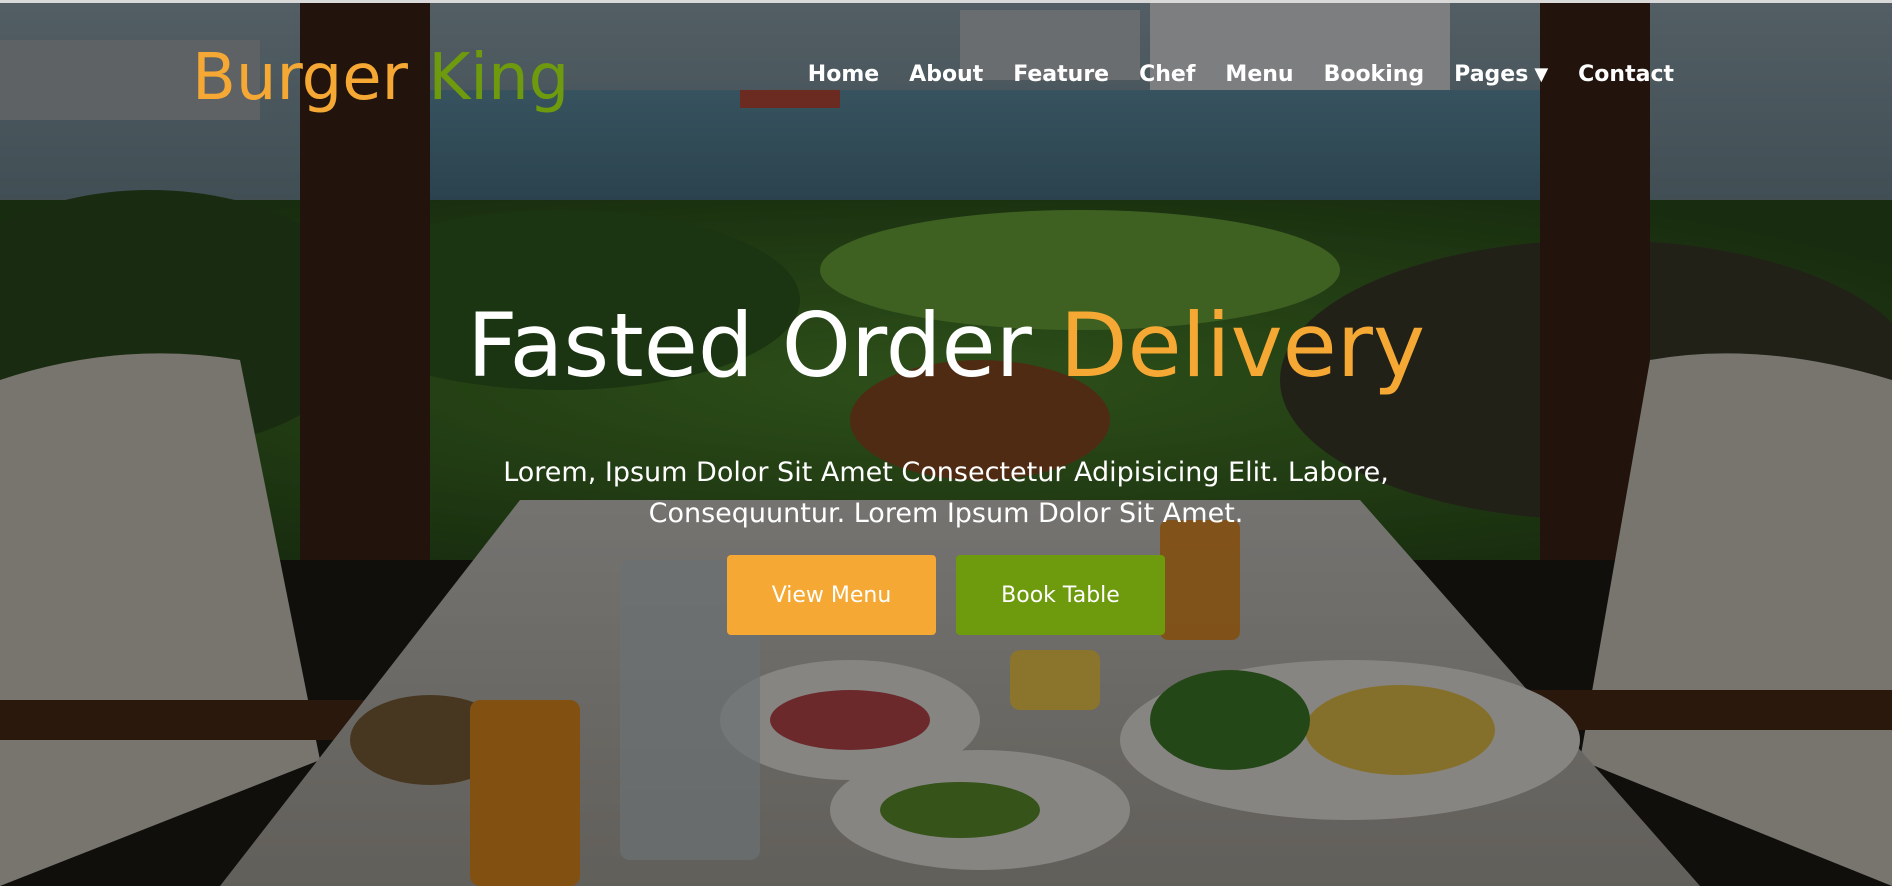 This screenshot has height=886, width=1892. I want to click on brand-name-part2: King, so click(499, 78).